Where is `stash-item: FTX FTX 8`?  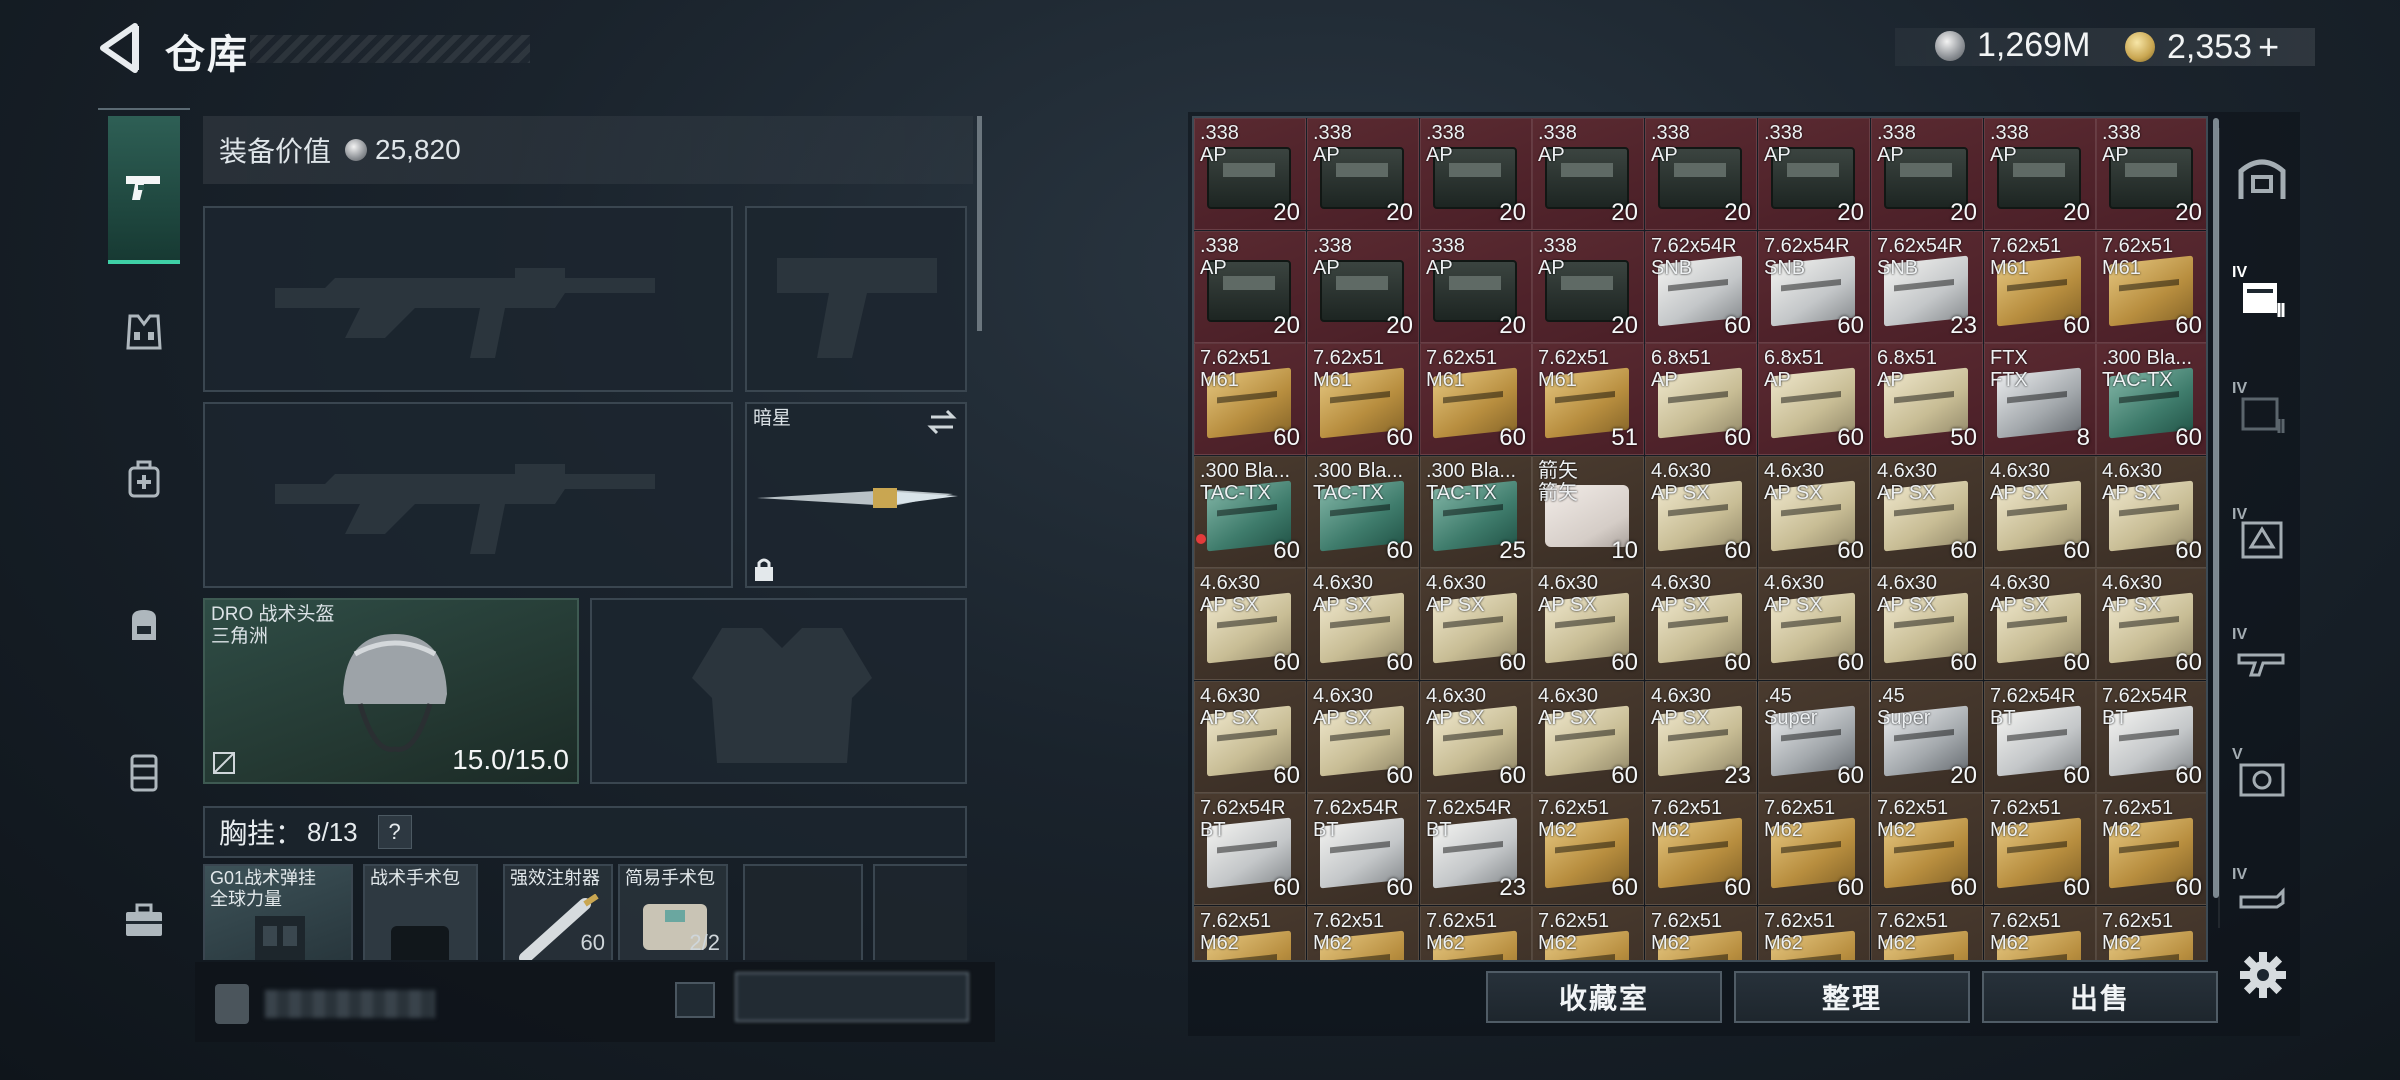
stash-item: FTX FTX 8 is located at coordinates (2040, 399).